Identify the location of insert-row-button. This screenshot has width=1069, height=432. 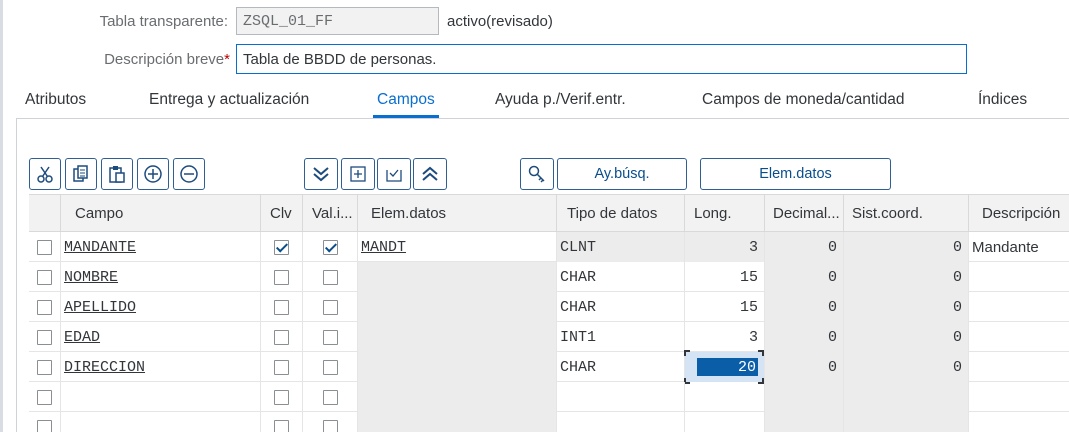
(153, 174).